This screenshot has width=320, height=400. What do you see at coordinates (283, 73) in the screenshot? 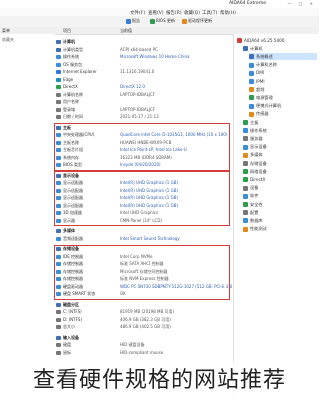
I see `tree-item: DMI` at bounding box center [283, 73].